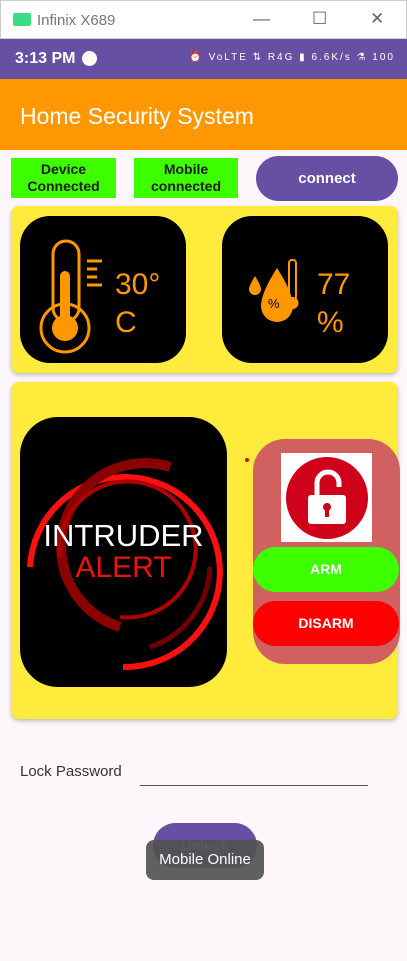 Image resolution: width=407 pixels, height=961 pixels. I want to click on intruder-alert-image: INTRUDER ALERT, so click(123, 552).